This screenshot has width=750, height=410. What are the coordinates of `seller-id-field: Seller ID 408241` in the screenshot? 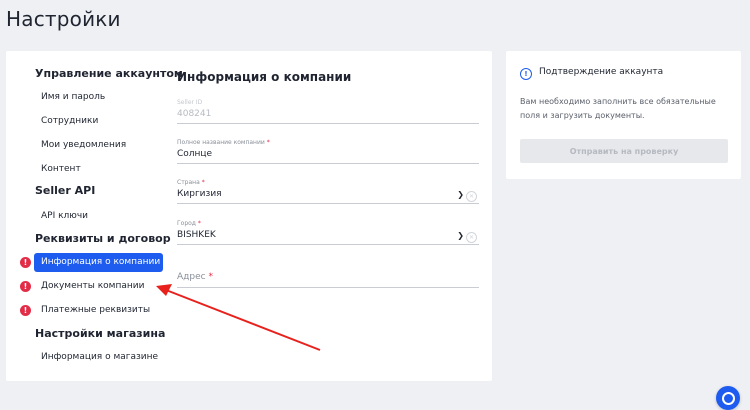 It's located at (328, 111).